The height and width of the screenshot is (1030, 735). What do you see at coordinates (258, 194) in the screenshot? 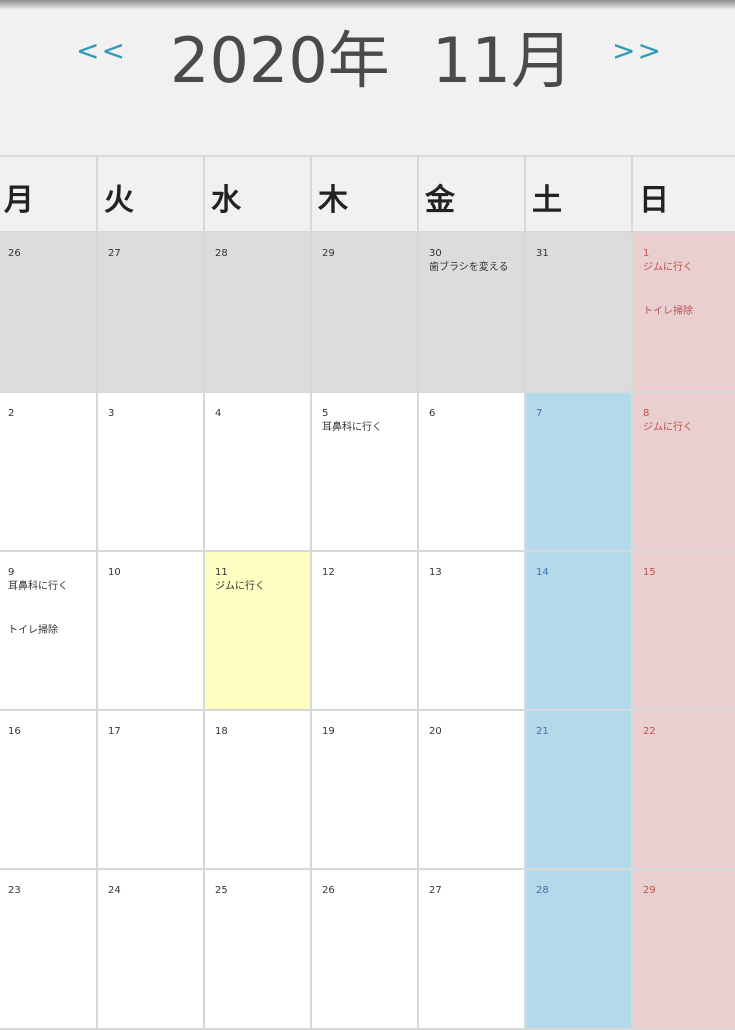
I see `weekday-header-wed: 水` at bounding box center [258, 194].